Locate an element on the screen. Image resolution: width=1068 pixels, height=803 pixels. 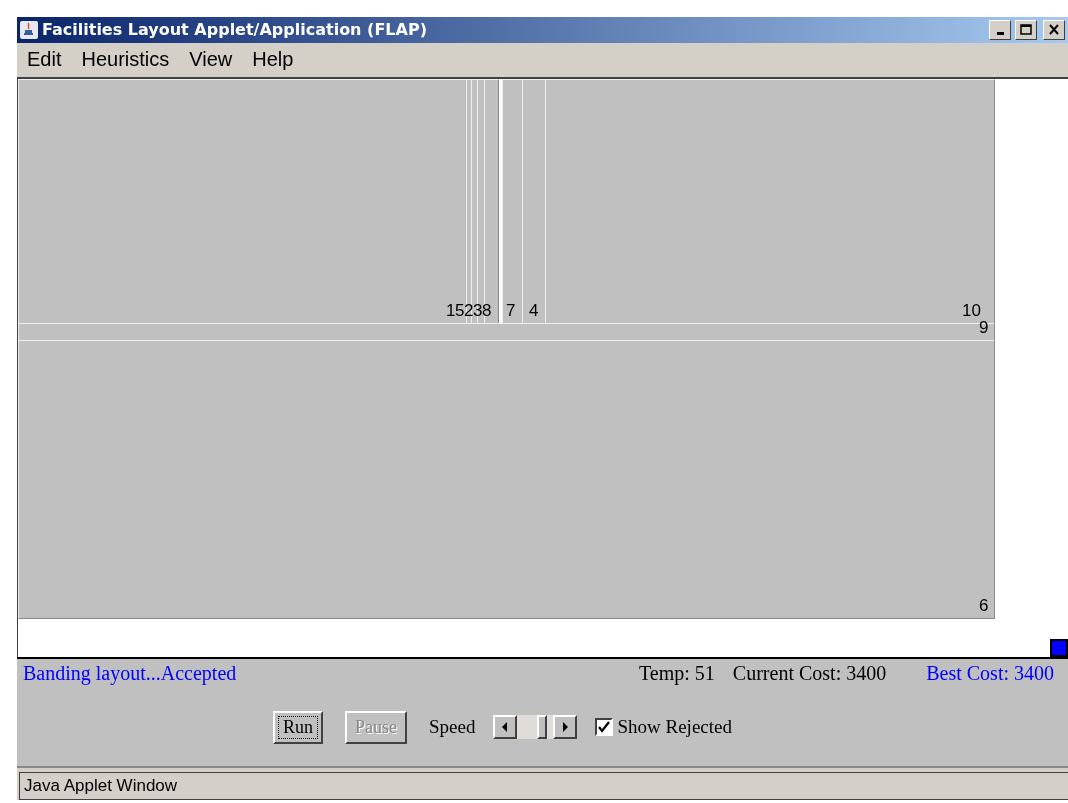
status-message: Banding layout...Accepted is located at coordinates (130, 673).